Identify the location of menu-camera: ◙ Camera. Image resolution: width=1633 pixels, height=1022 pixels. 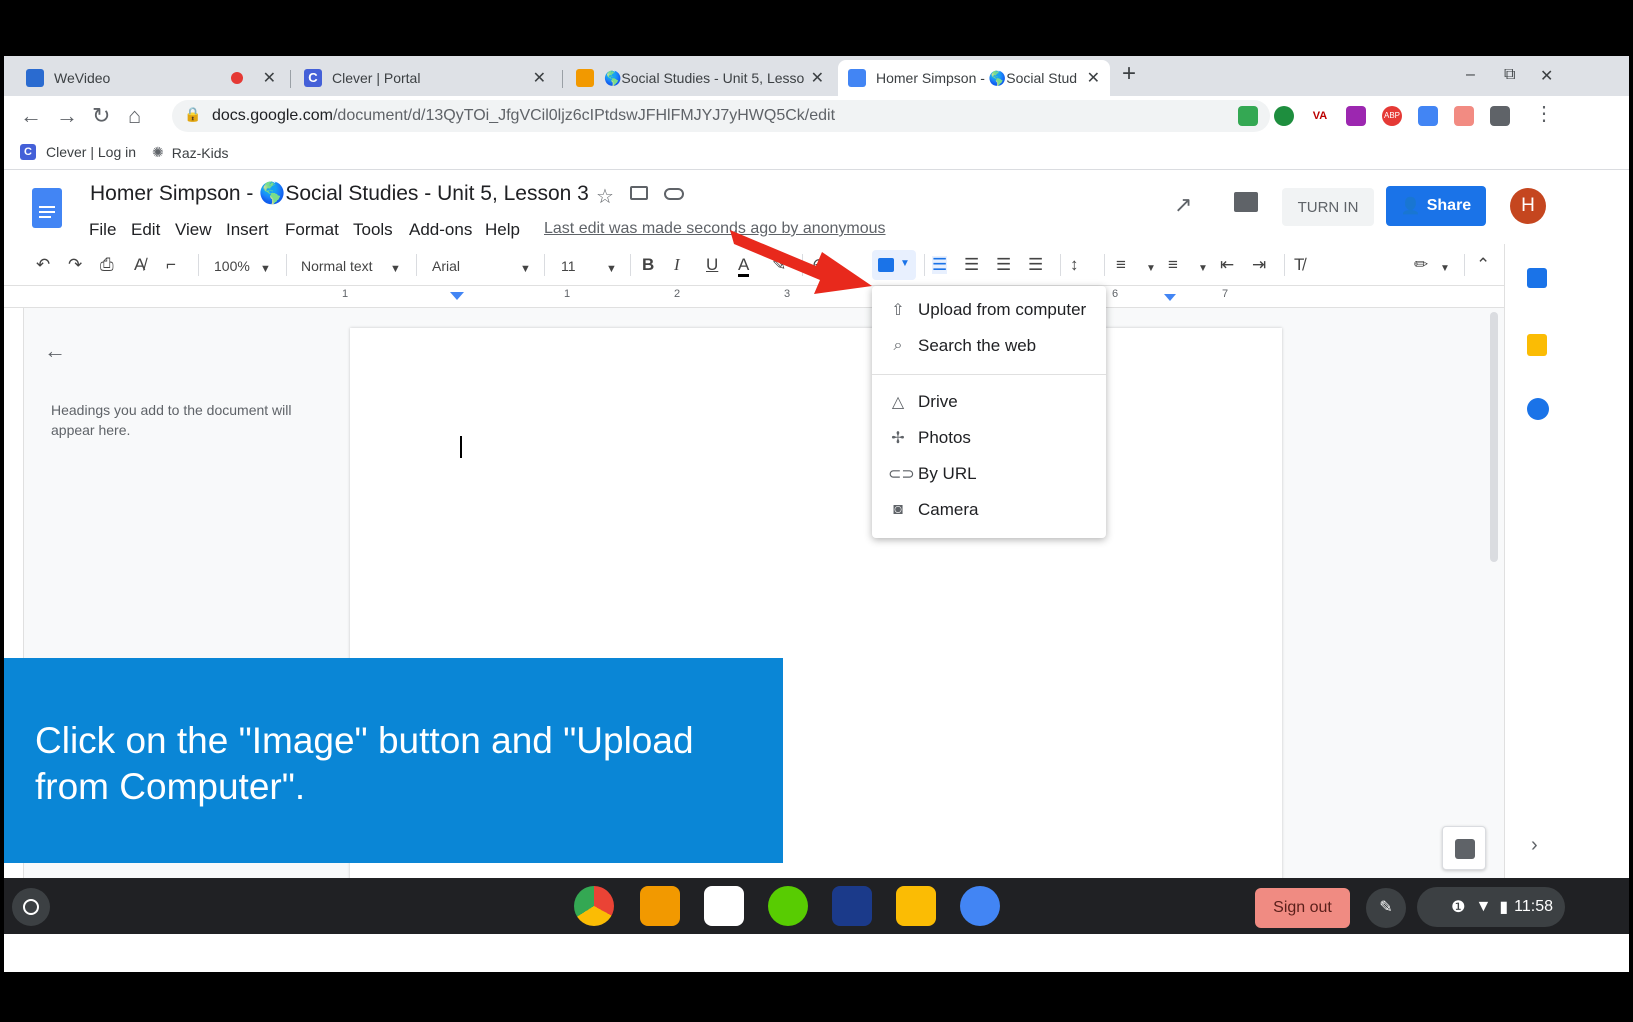
(933, 510).